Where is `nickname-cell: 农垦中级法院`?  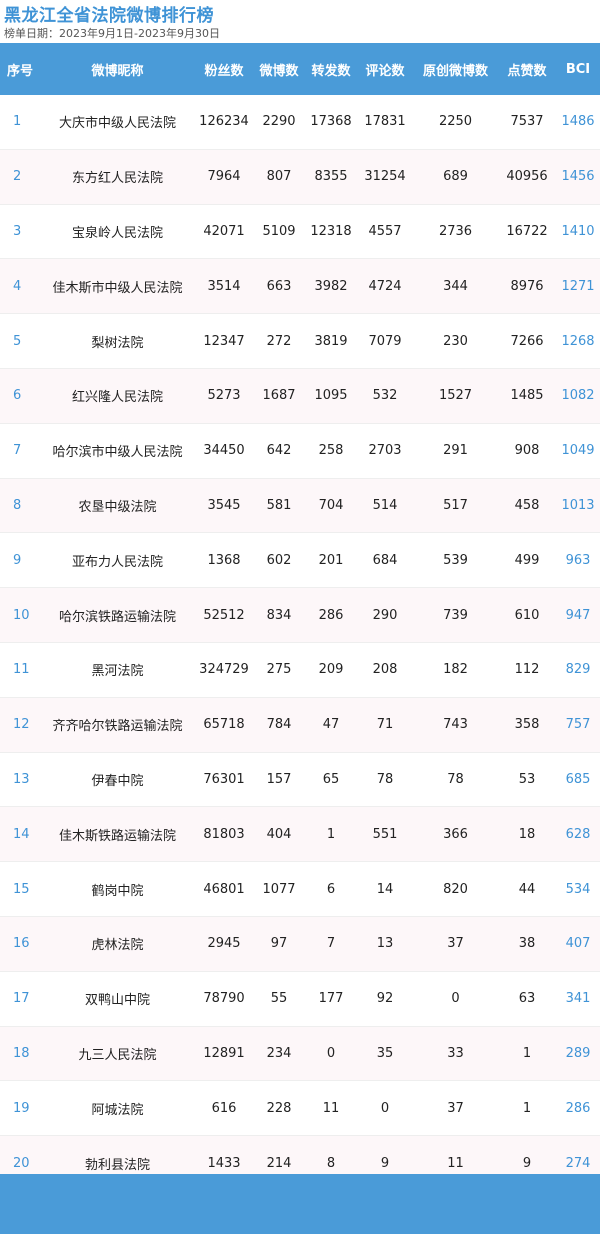
nickname-cell: 农垦中级法院 is located at coordinates (117, 506).